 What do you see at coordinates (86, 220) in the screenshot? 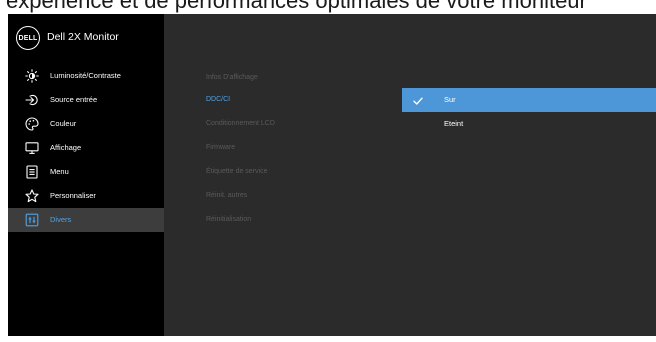
I see `sidebar-item-others: Divers` at bounding box center [86, 220].